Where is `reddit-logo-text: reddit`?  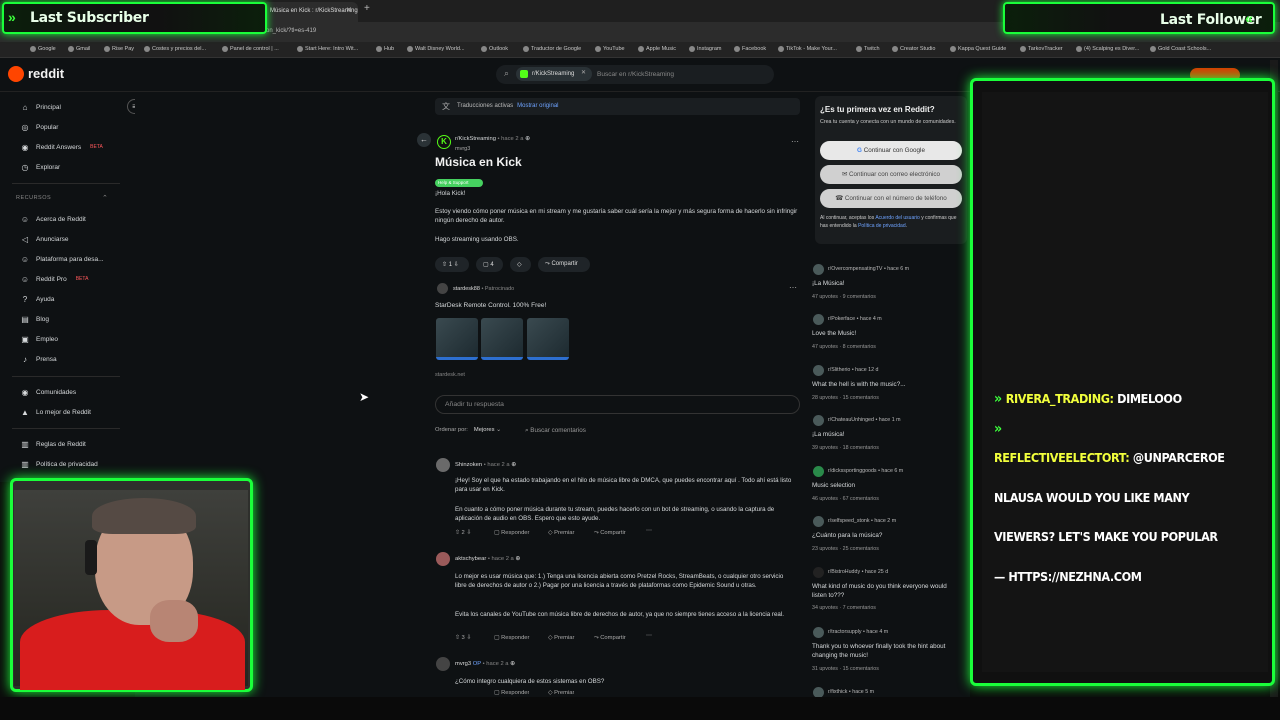 reddit-logo-text: reddit is located at coordinates (46, 73).